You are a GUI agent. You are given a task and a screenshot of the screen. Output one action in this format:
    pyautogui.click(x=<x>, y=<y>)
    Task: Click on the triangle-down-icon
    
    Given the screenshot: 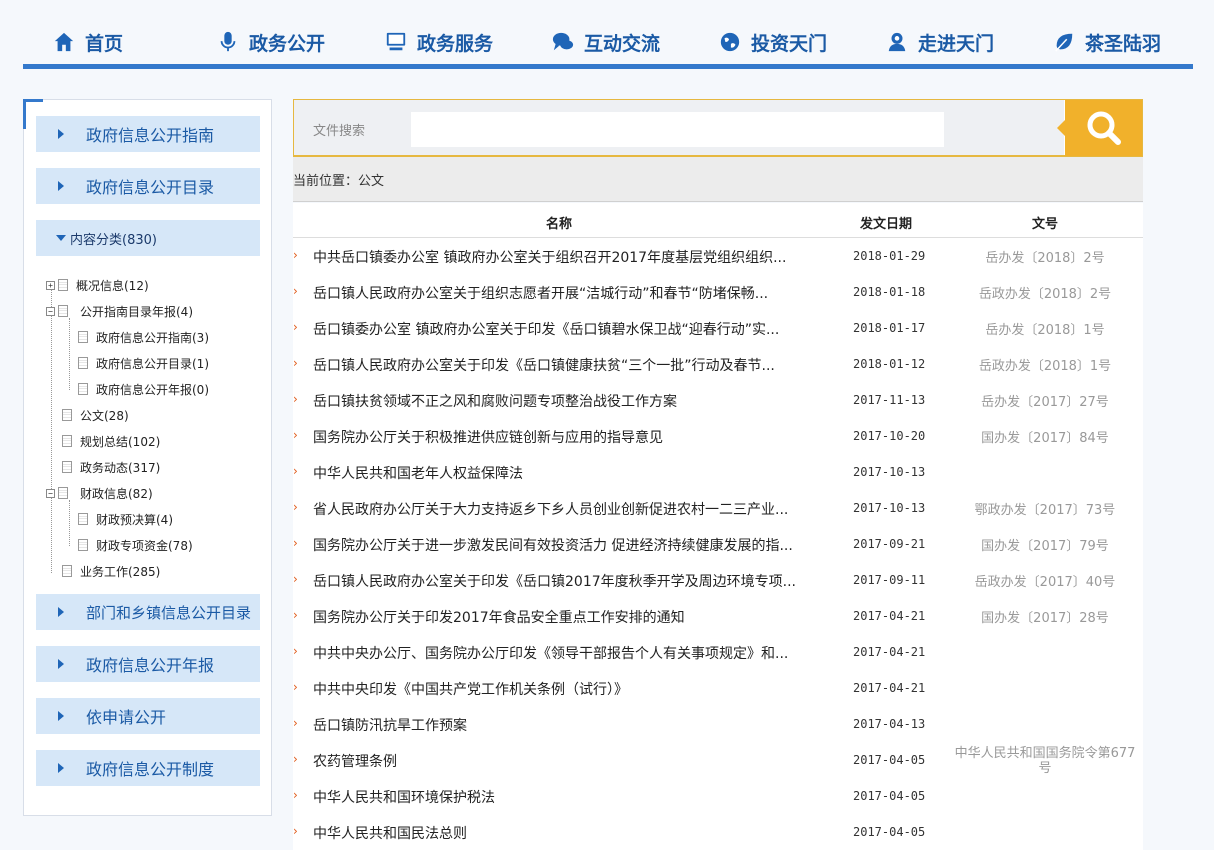 What is the action you would take?
    pyautogui.click(x=61, y=238)
    